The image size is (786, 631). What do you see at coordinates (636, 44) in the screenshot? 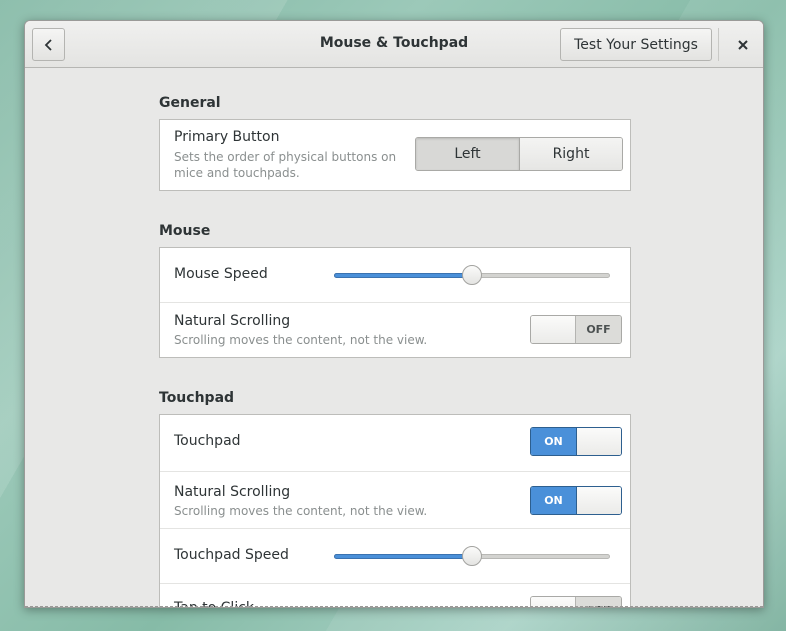
I see `test-settings-button: Test Your Settings` at bounding box center [636, 44].